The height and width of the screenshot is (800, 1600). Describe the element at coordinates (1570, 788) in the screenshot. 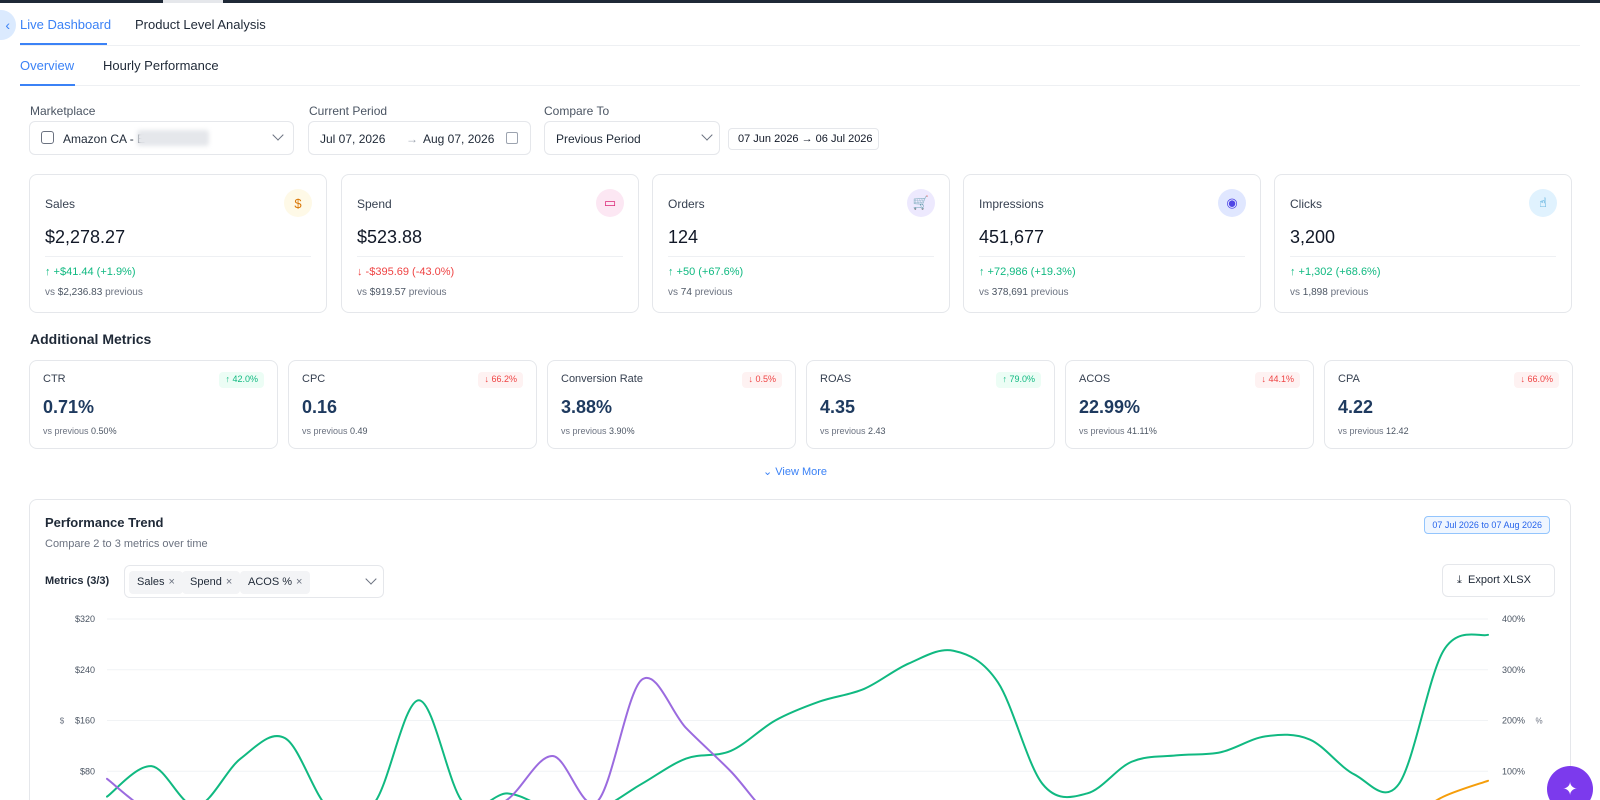

I see `sparkle-icon: ✦` at that location.